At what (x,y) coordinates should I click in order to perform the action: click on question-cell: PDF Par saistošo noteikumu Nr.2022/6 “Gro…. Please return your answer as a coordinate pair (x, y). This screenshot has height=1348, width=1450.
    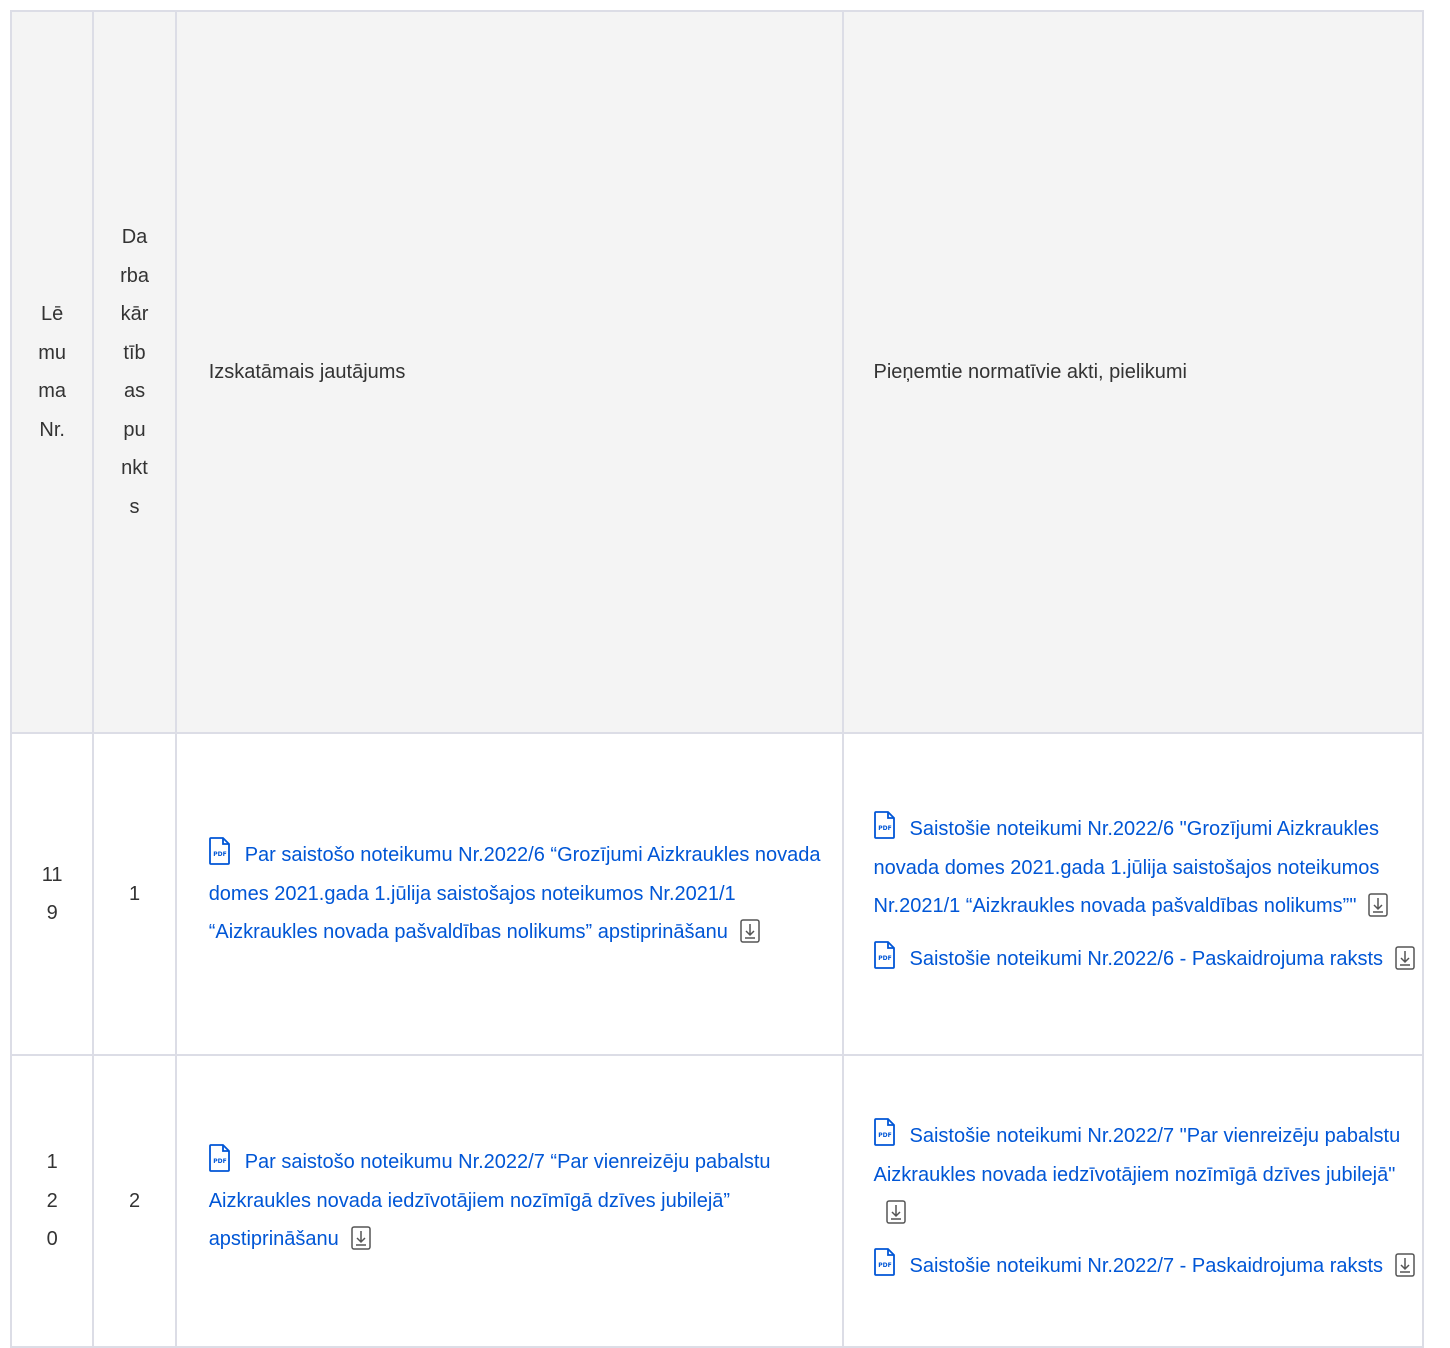
    Looking at the image, I should click on (509, 894).